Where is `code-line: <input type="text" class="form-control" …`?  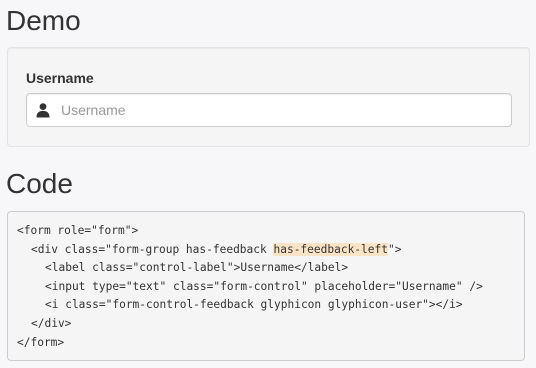 code-line: <input type="text" class="form-control" … is located at coordinates (264, 286).